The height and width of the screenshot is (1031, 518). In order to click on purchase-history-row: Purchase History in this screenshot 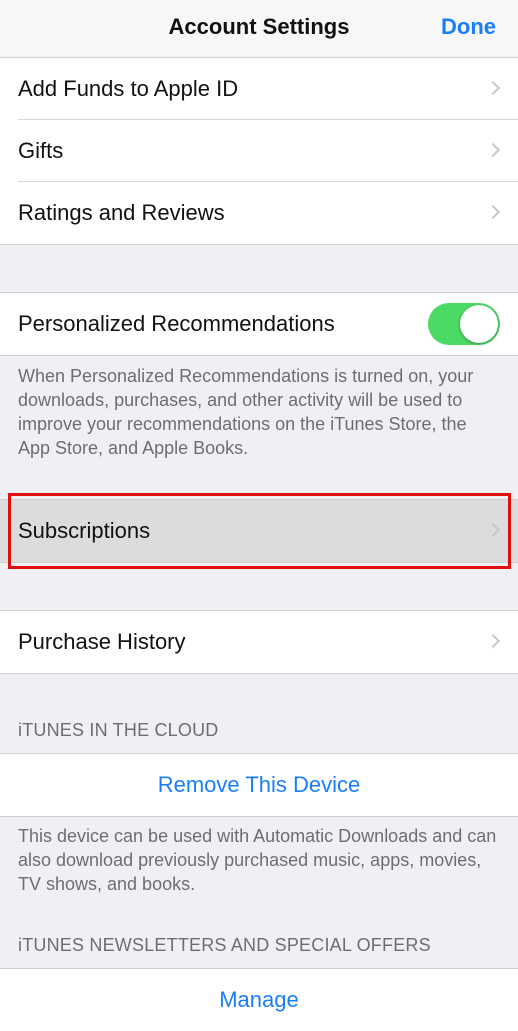, I will do `click(259, 642)`.